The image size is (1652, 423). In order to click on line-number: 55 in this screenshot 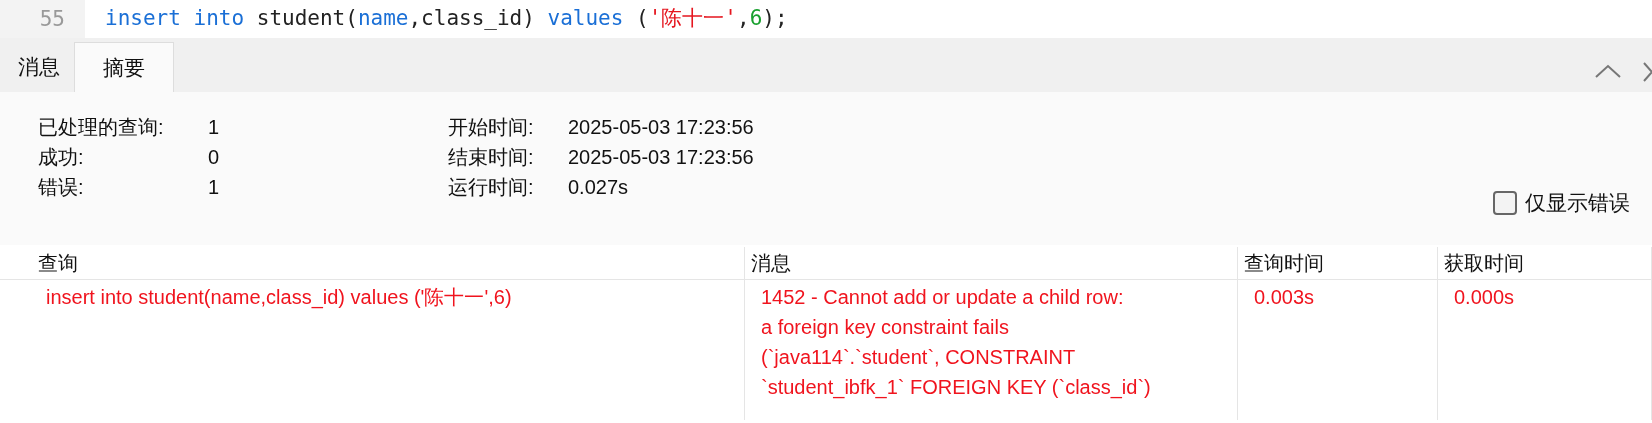, I will do `click(42, 19)`.